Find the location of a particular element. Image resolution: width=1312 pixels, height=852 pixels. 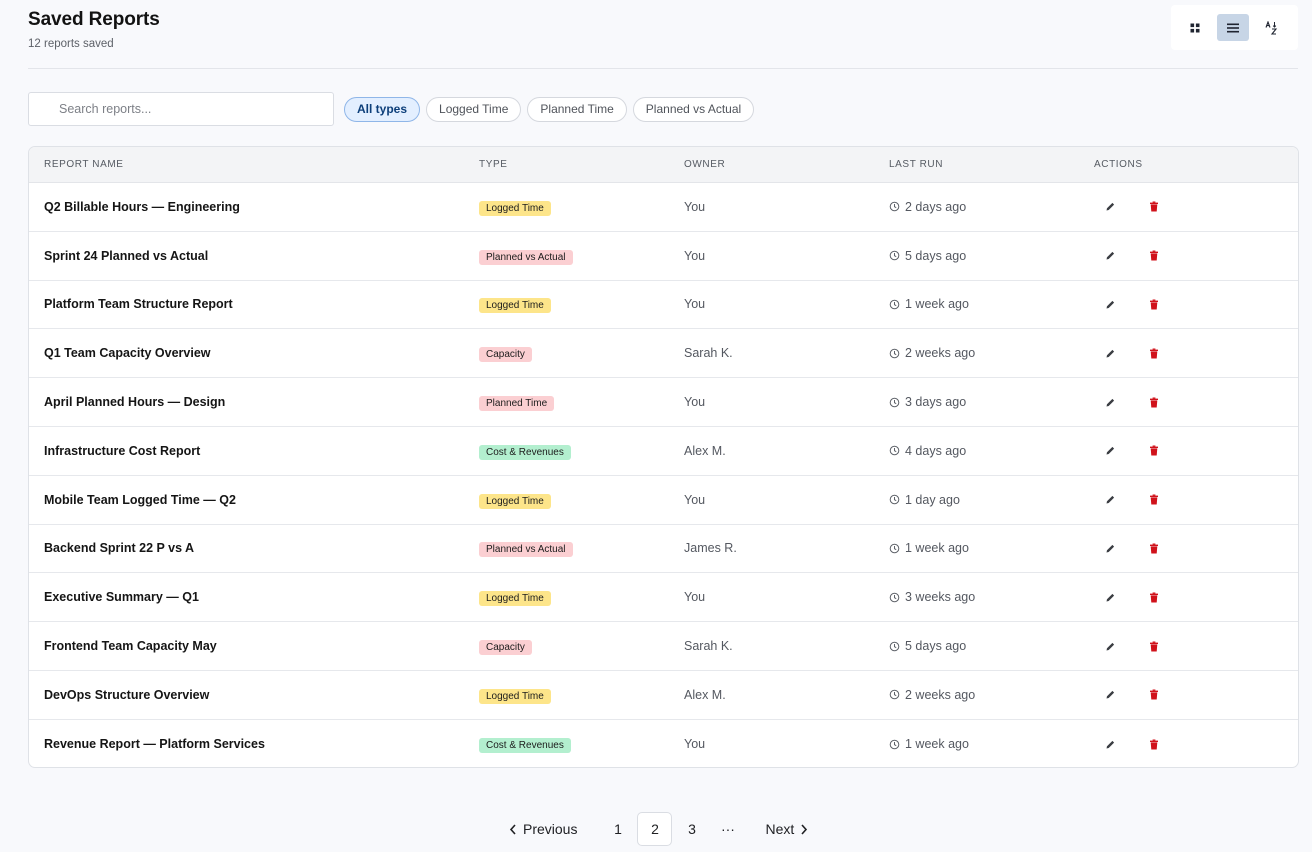

page-1-button: 1 is located at coordinates (617, 829).